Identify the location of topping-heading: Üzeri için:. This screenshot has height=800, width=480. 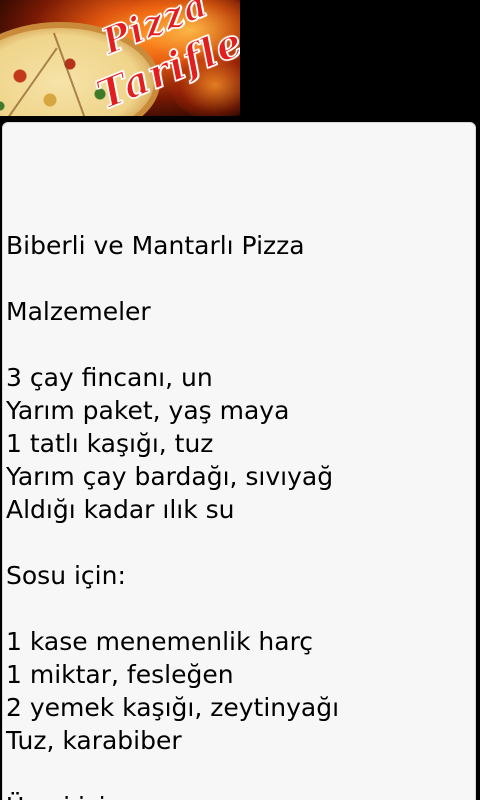
(172, 795).